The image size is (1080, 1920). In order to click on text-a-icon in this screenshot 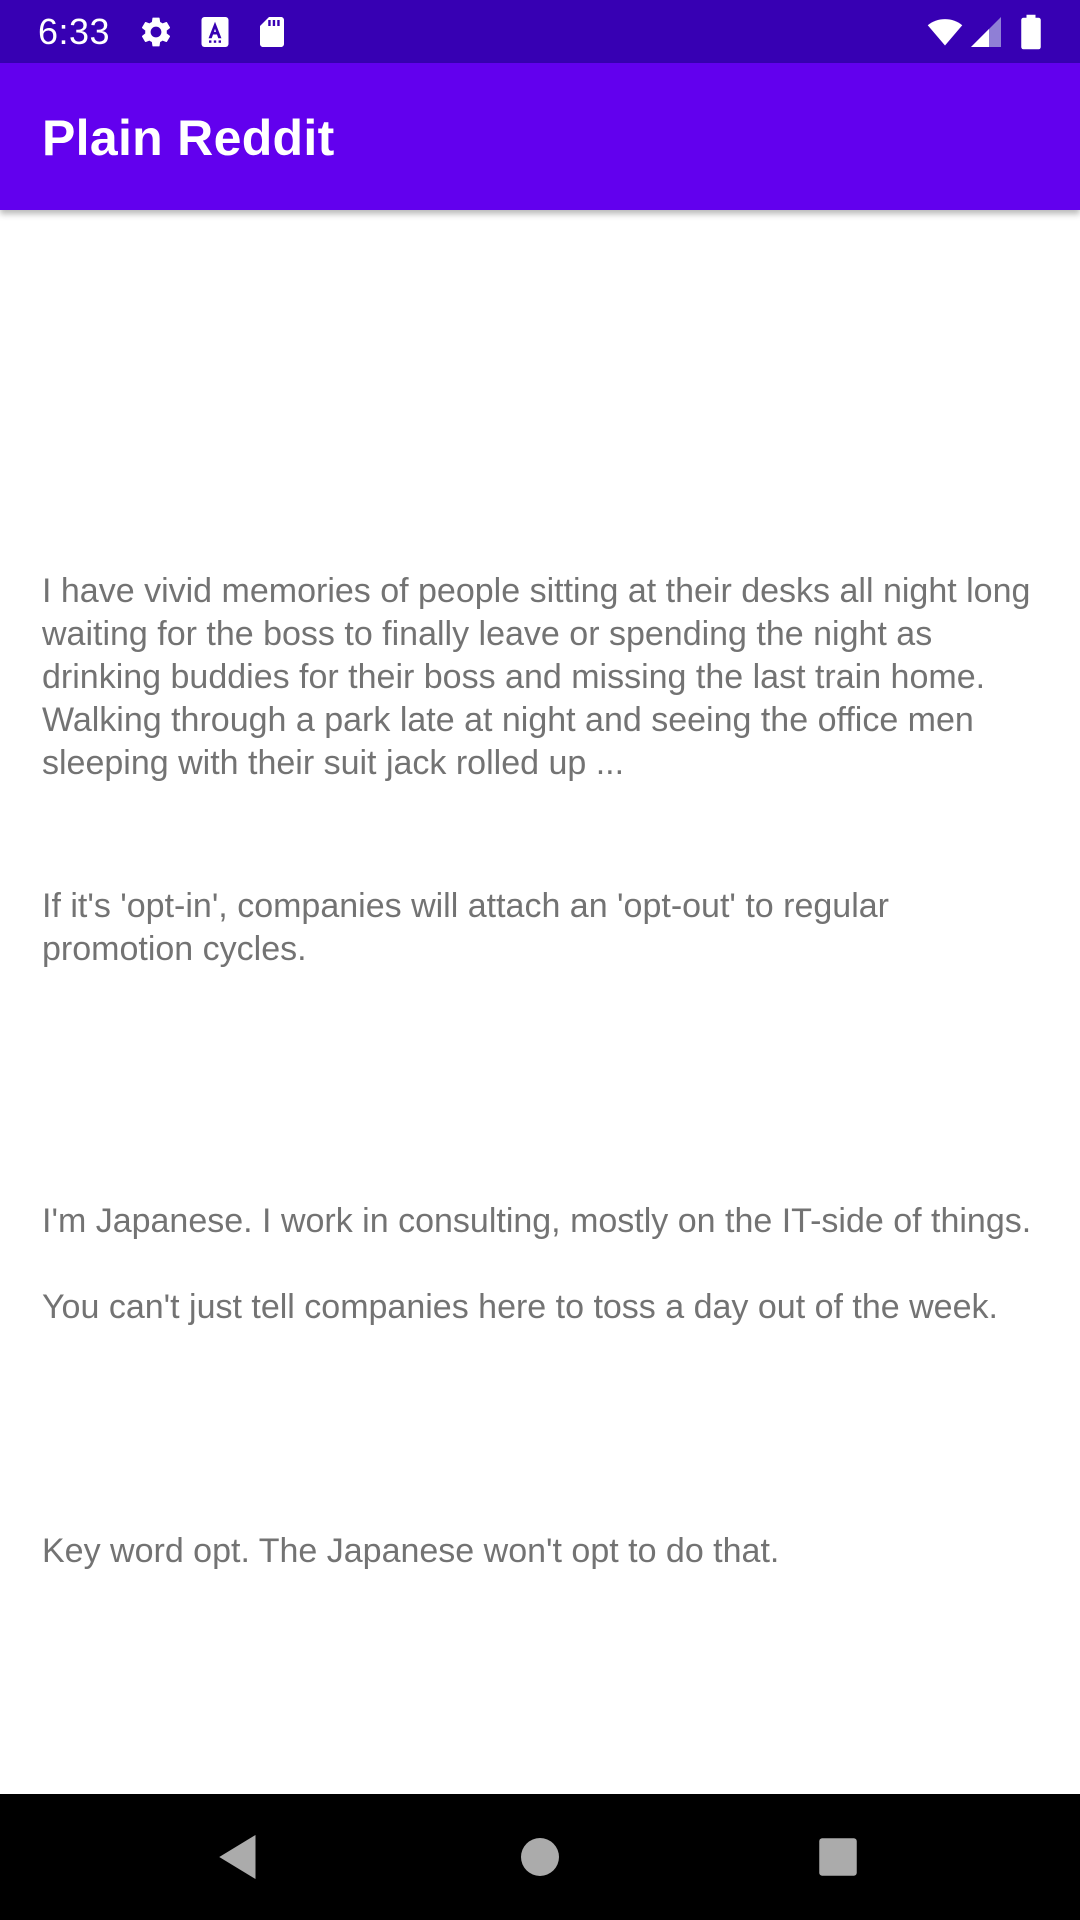, I will do `click(215, 32)`.